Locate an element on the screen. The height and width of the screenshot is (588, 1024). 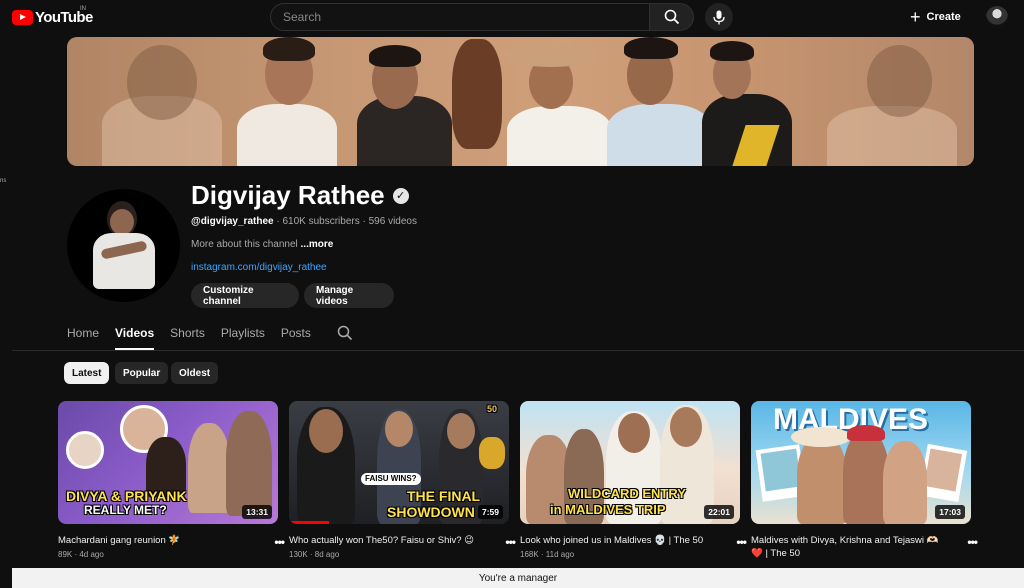
thumbnail-text: FAISU WINS? is located at coordinates (391, 479).